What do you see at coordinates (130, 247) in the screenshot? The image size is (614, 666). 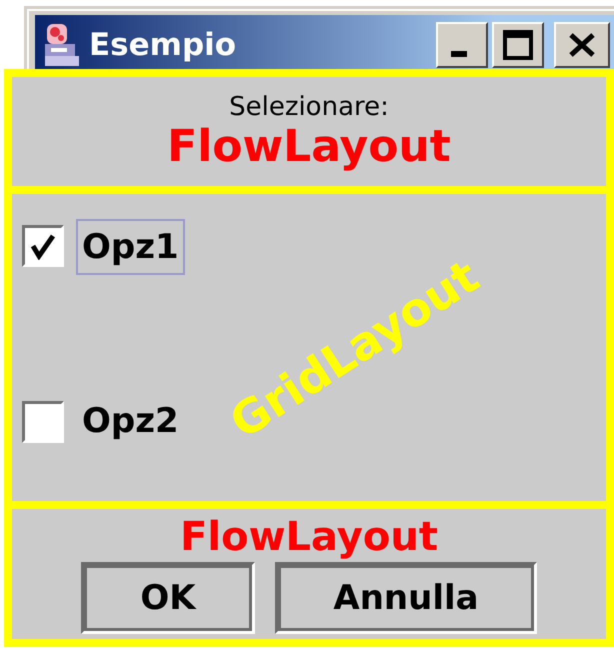 I see `option-label: Opz1` at bounding box center [130, 247].